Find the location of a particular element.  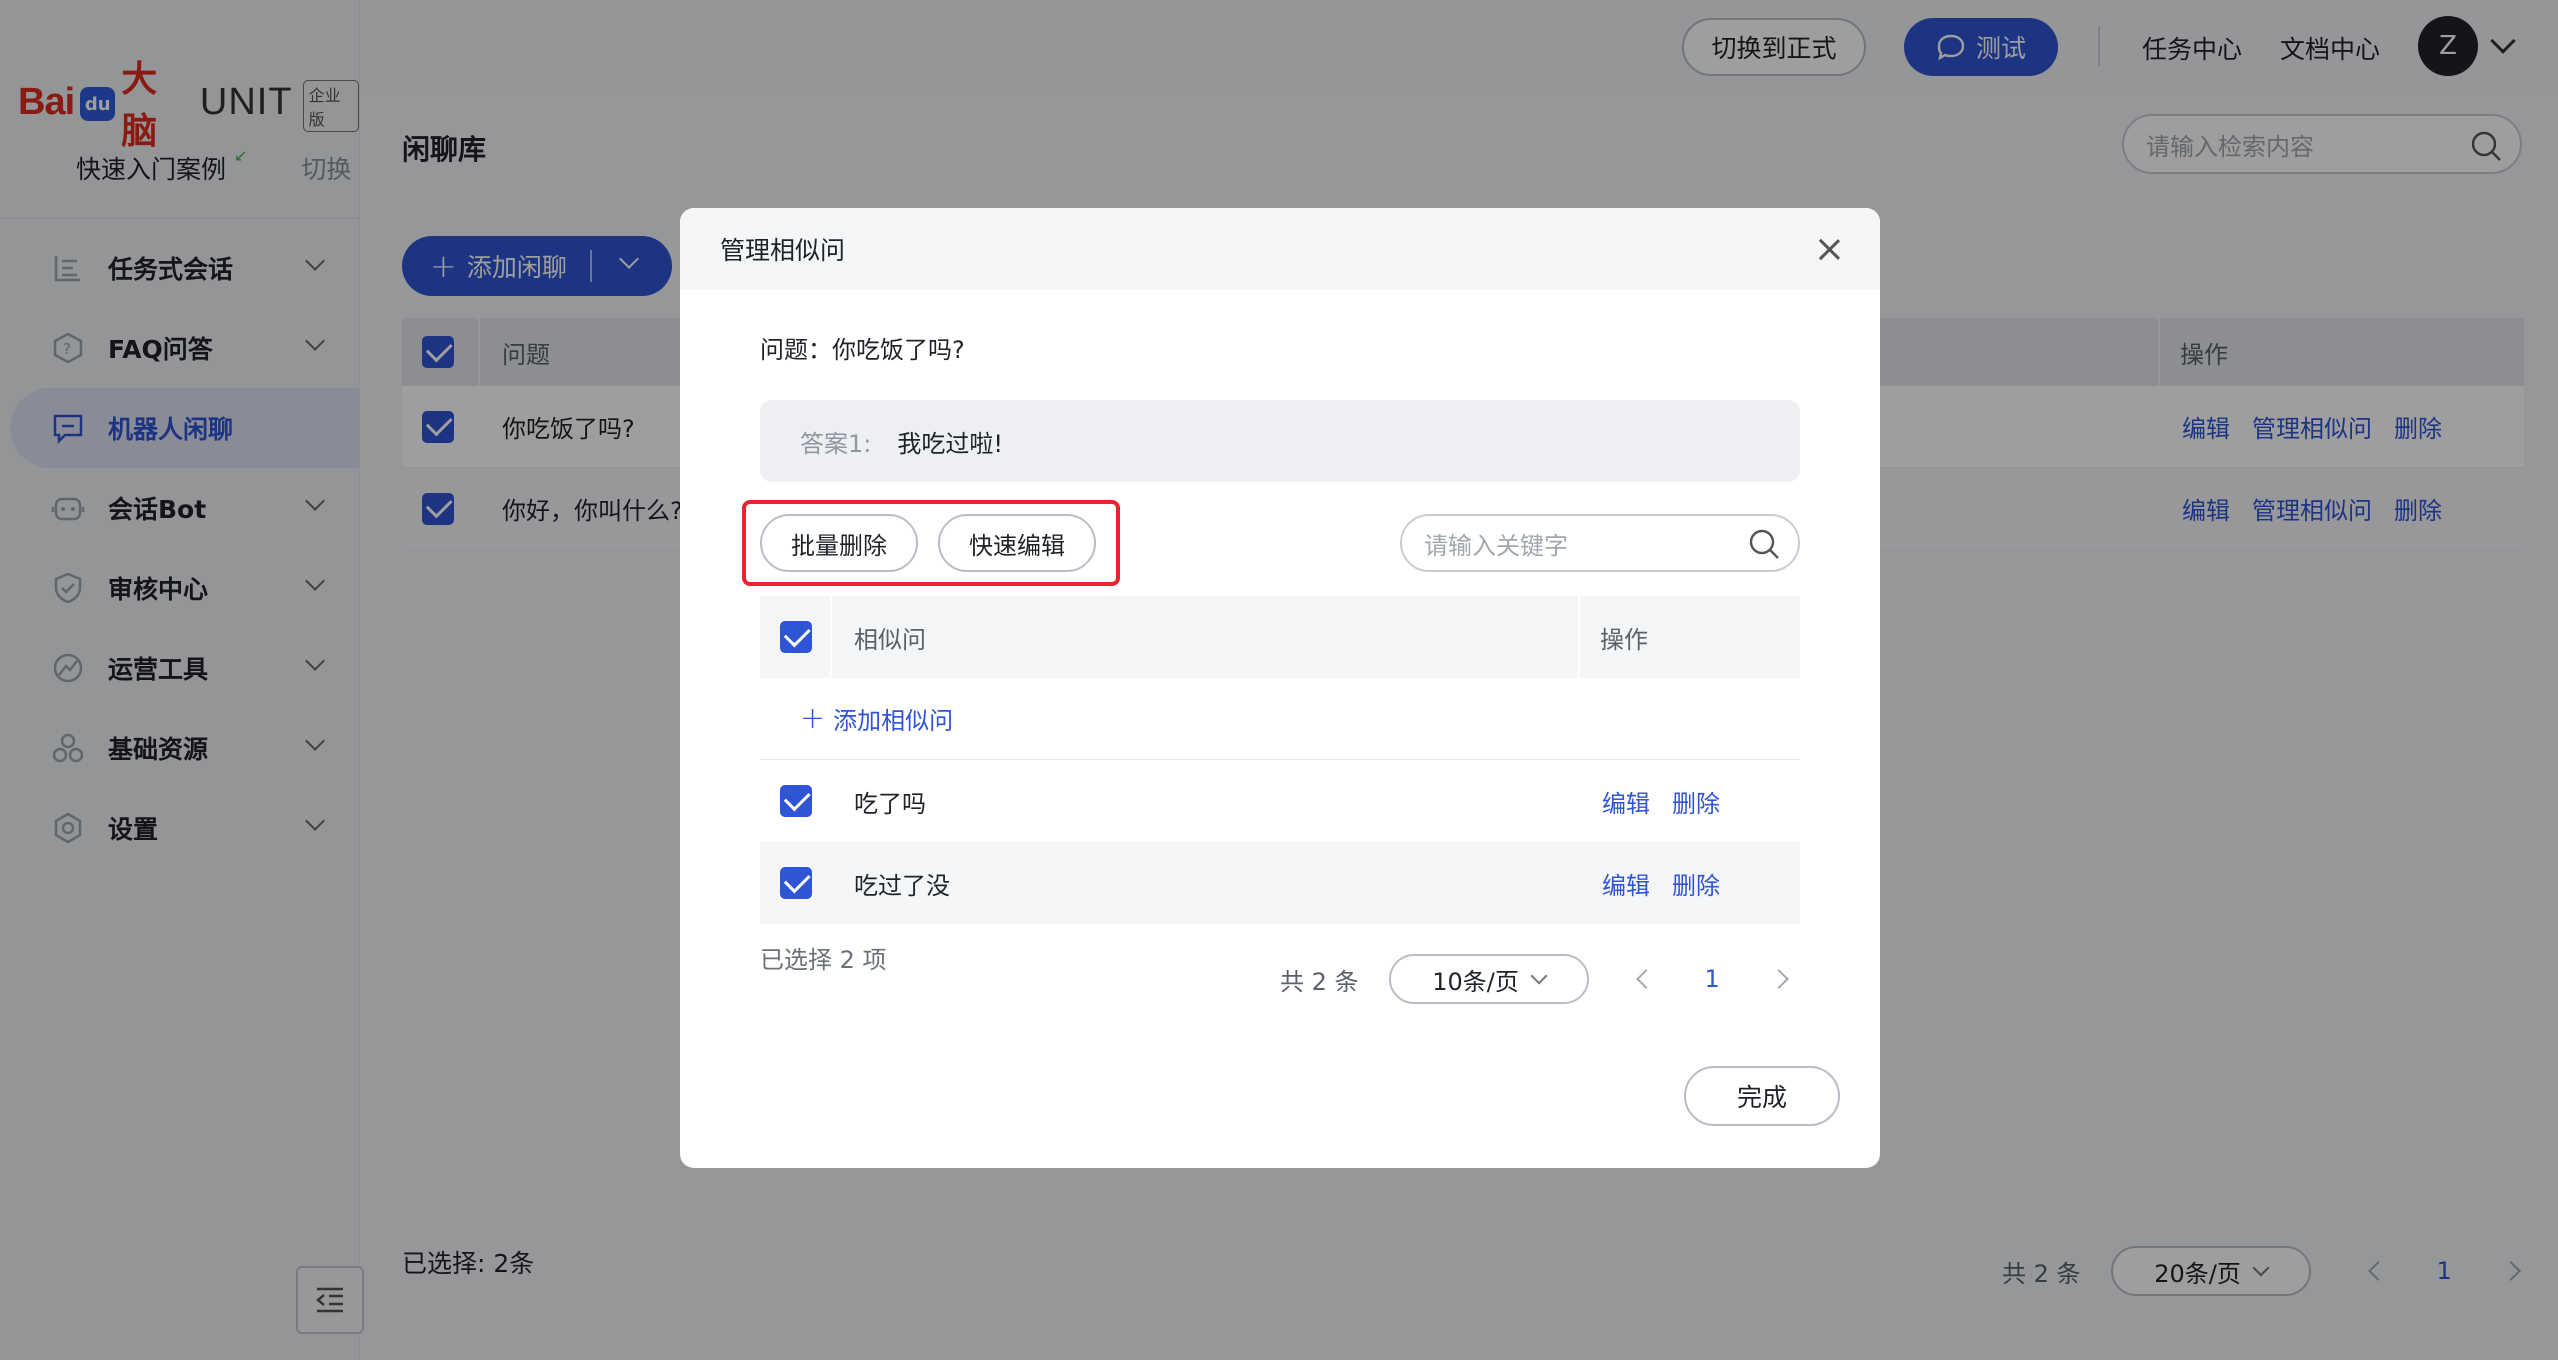

dialog-question: 问题：你吃饭了吗? is located at coordinates (862, 350).